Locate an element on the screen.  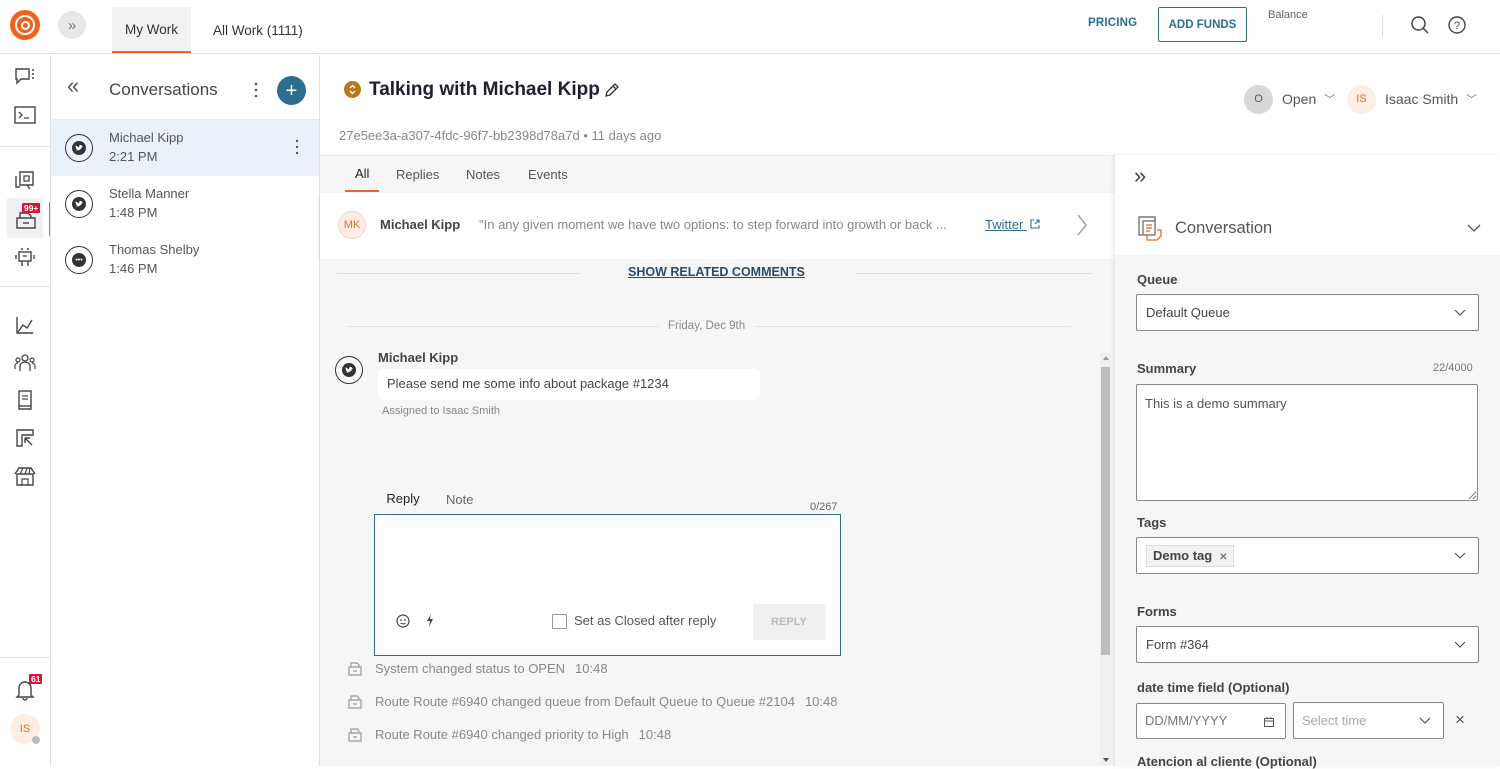
new-conversation-button: + is located at coordinates (291, 90).